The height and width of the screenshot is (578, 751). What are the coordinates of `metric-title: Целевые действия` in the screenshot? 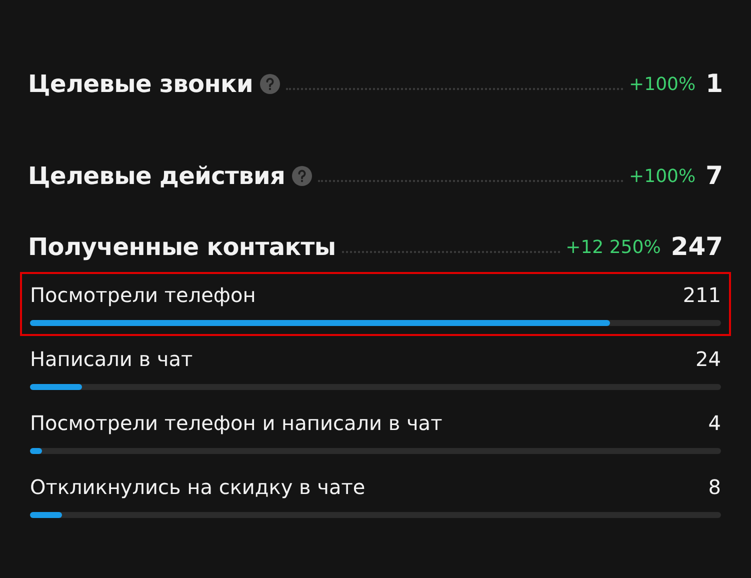 It's located at (157, 176).